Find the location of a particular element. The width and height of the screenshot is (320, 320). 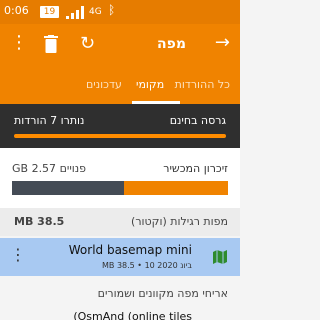

list-item-osmand-online-tiles: (OsmAnd (online tiles is located at coordinates (132, 315).